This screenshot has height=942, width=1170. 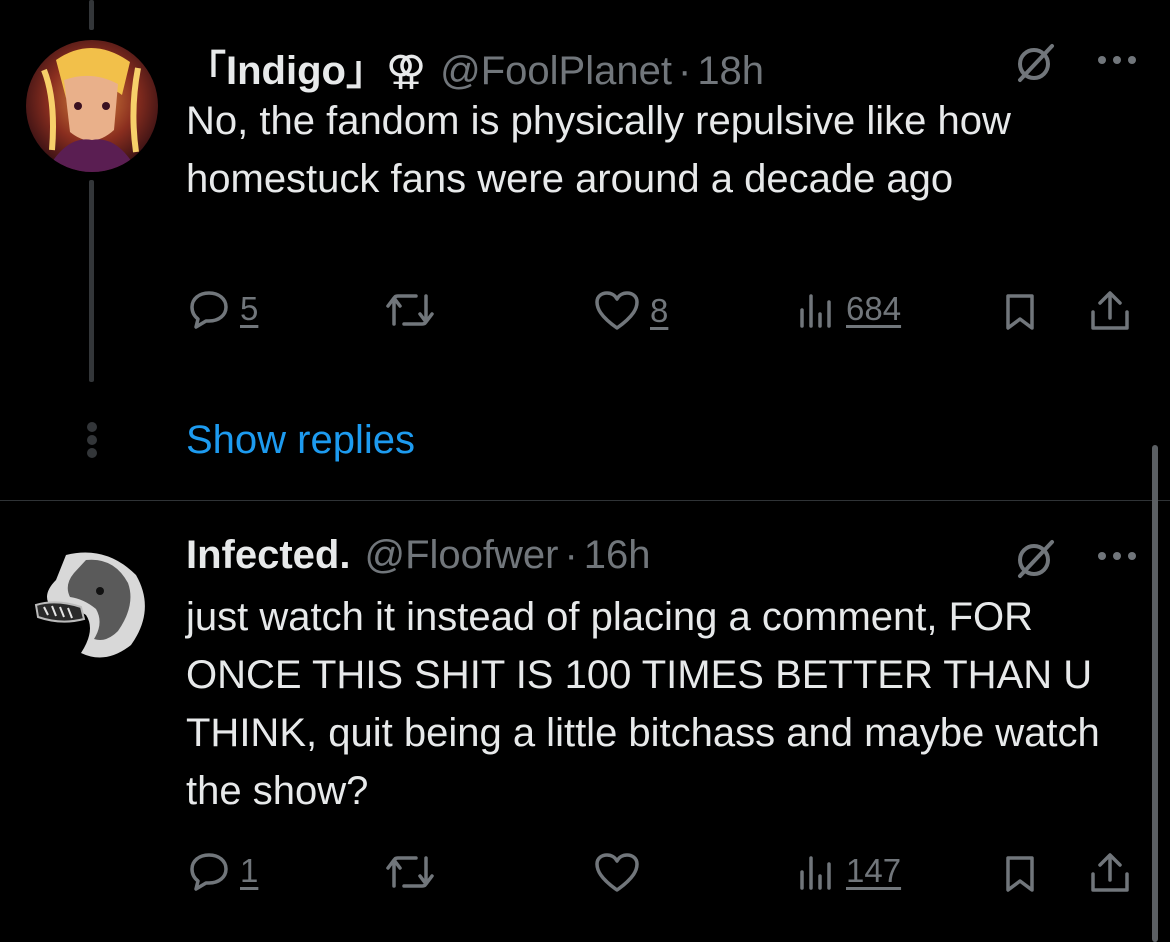 What do you see at coordinates (461, 555) in the screenshot?
I see `handle: @Floofwer` at bounding box center [461, 555].